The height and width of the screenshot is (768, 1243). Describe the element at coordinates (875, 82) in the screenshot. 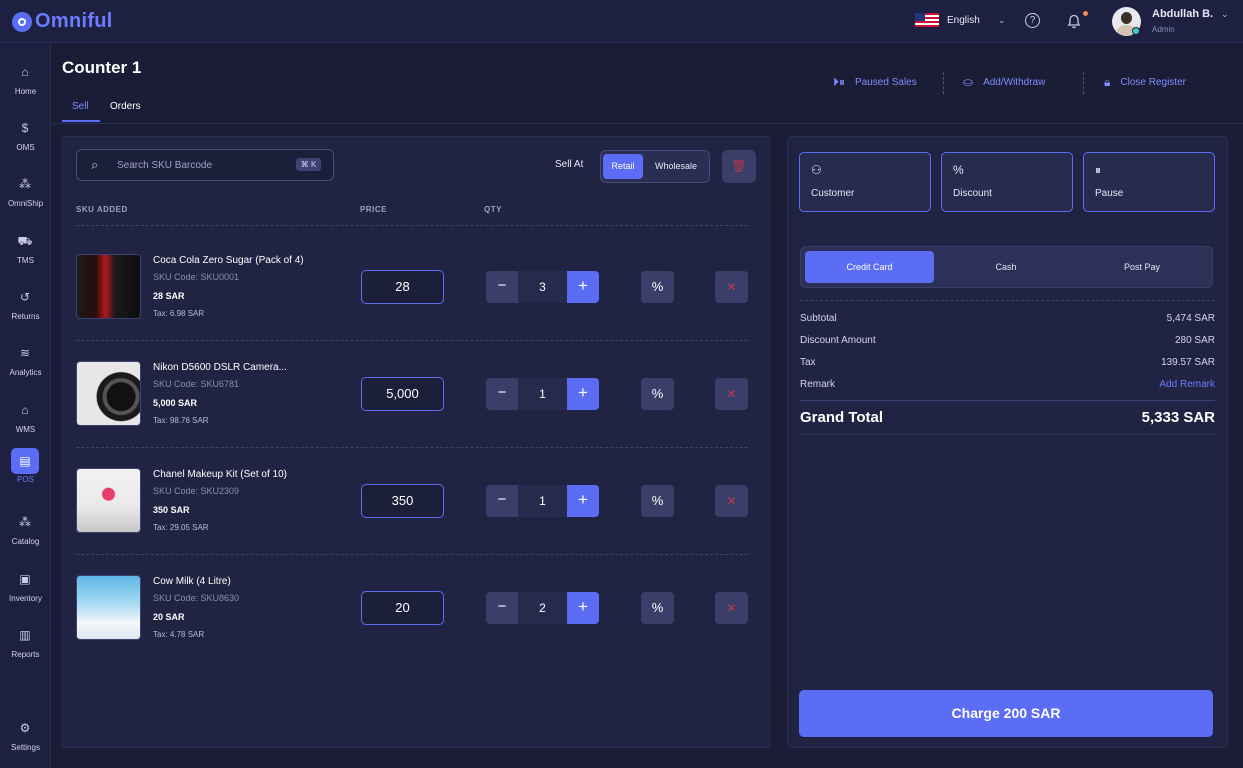

I see `paused-sales-button: ⏵⏸ Paused Sales` at that location.